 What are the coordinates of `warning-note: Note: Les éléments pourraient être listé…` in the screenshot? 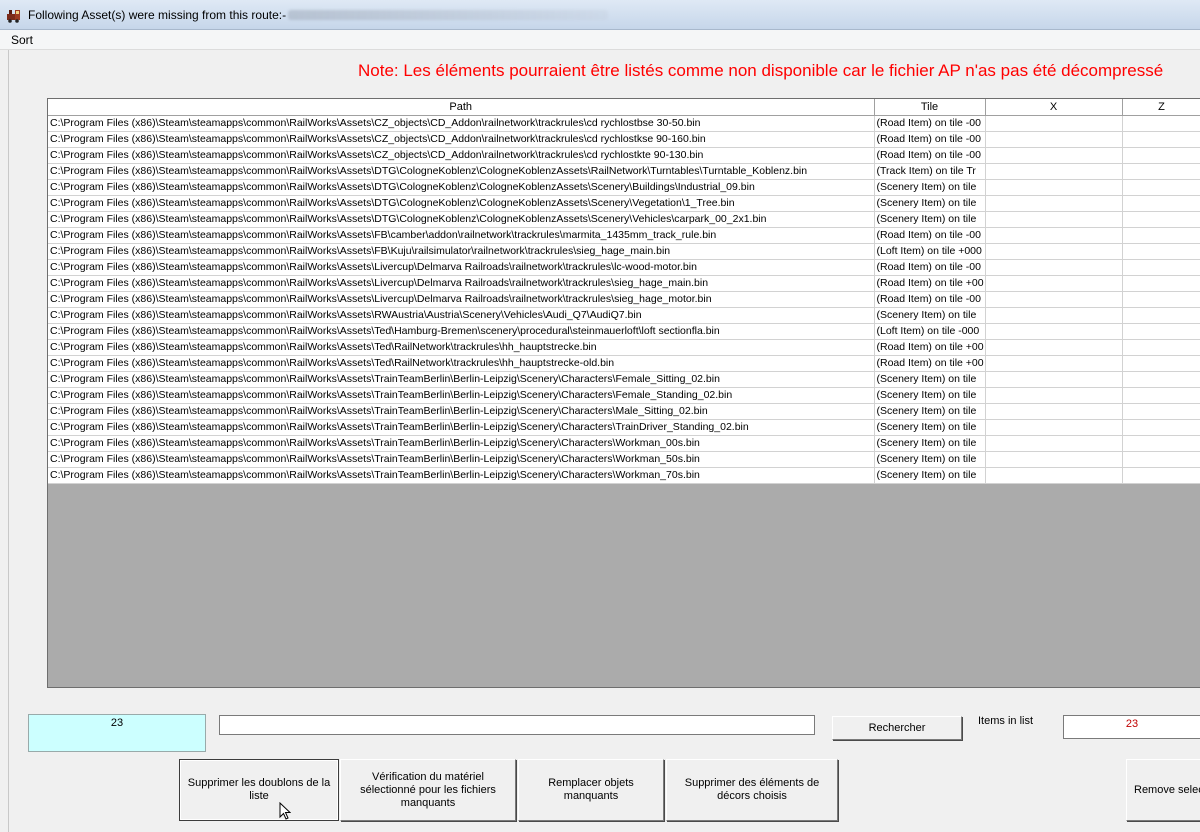 It's located at (761, 70).